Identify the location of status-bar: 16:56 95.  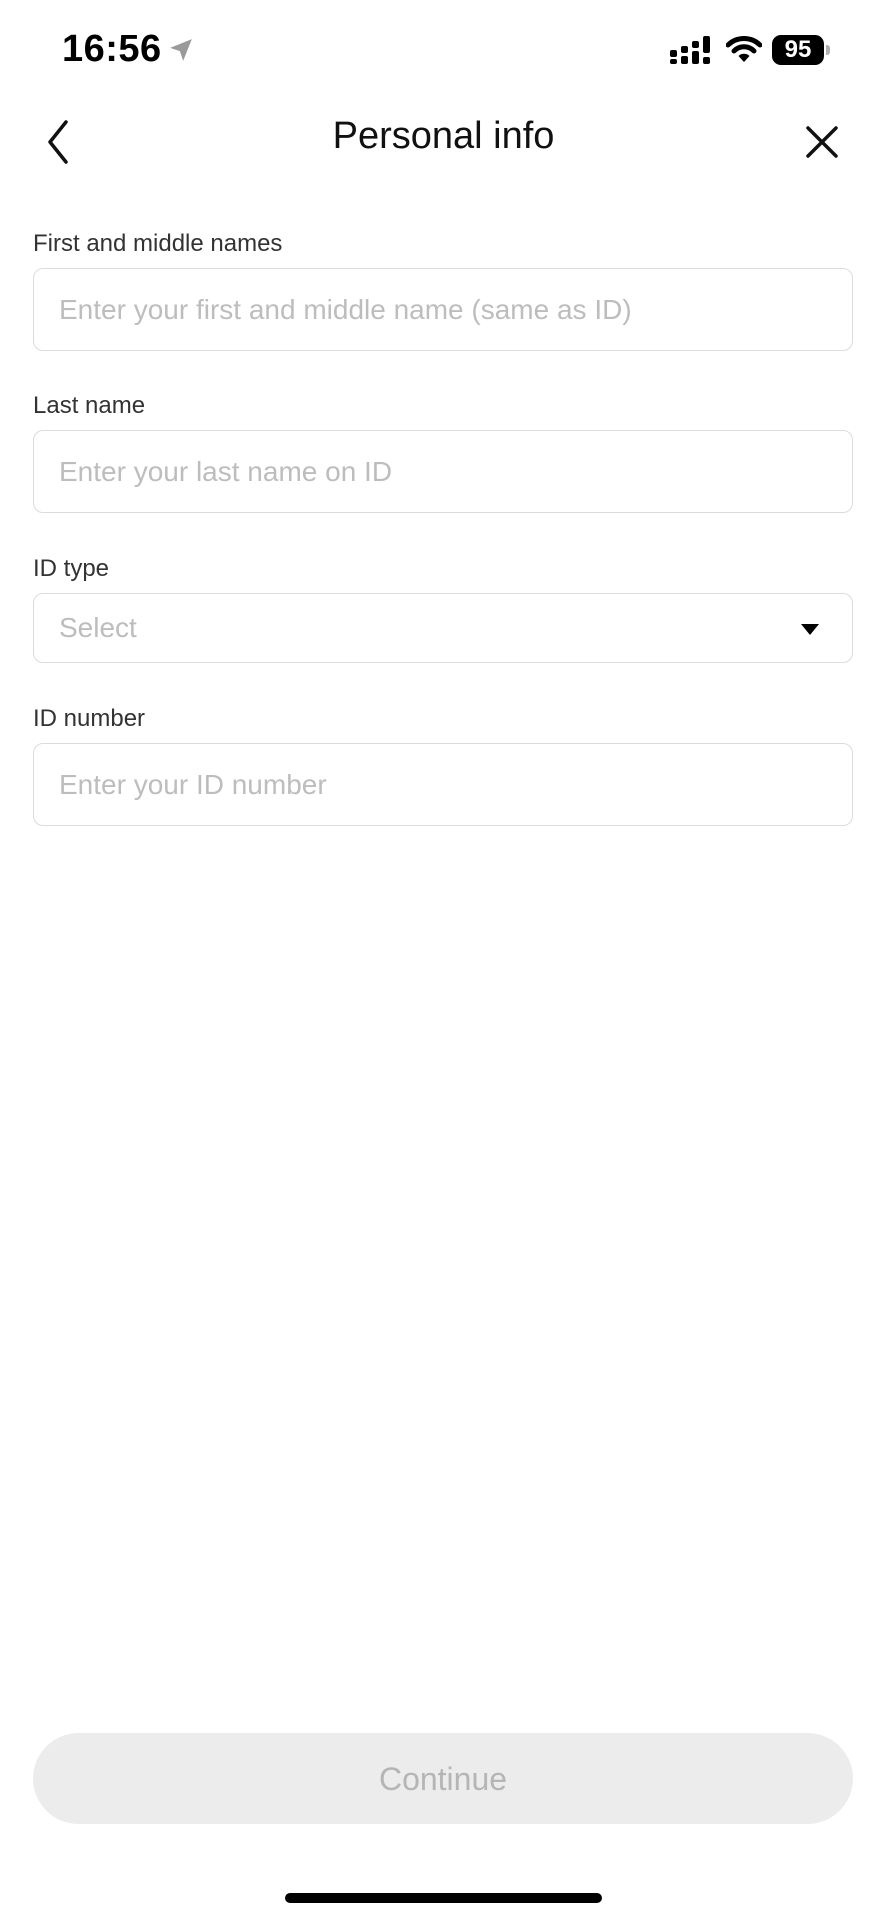
(443, 50).